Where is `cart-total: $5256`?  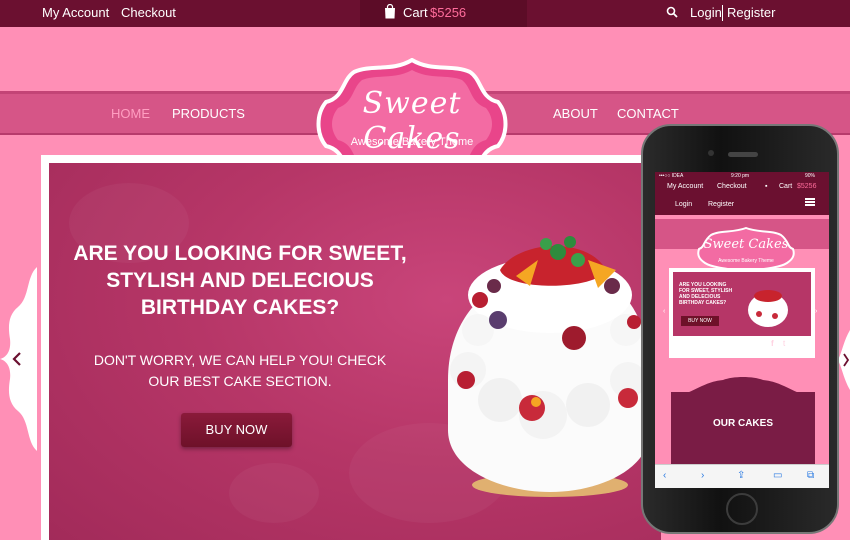
cart-total: $5256 is located at coordinates (448, 12).